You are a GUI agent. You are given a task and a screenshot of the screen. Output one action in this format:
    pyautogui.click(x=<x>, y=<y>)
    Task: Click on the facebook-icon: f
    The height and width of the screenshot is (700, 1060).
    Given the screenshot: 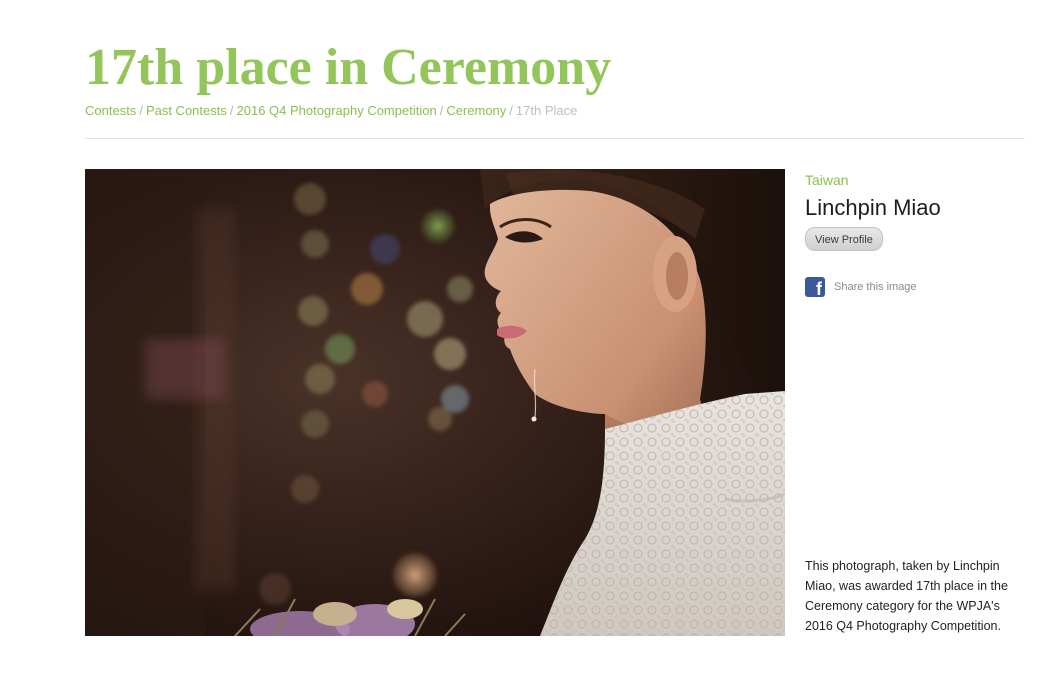 What is the action you would take?
    pyautogui.click(x=815, y=288)
    